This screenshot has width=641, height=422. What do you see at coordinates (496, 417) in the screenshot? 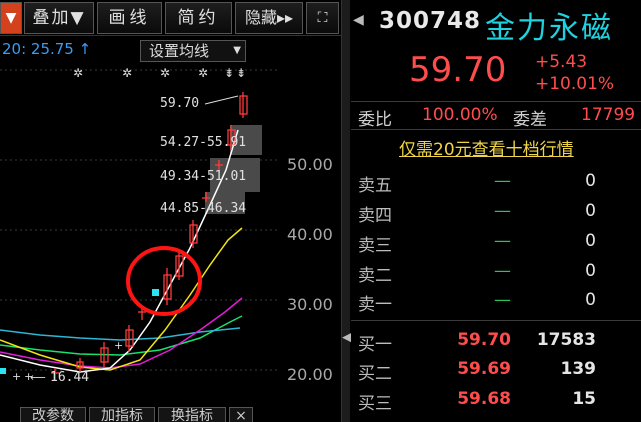
I see `bid-row: 买四` at bounding box center [496, 417].